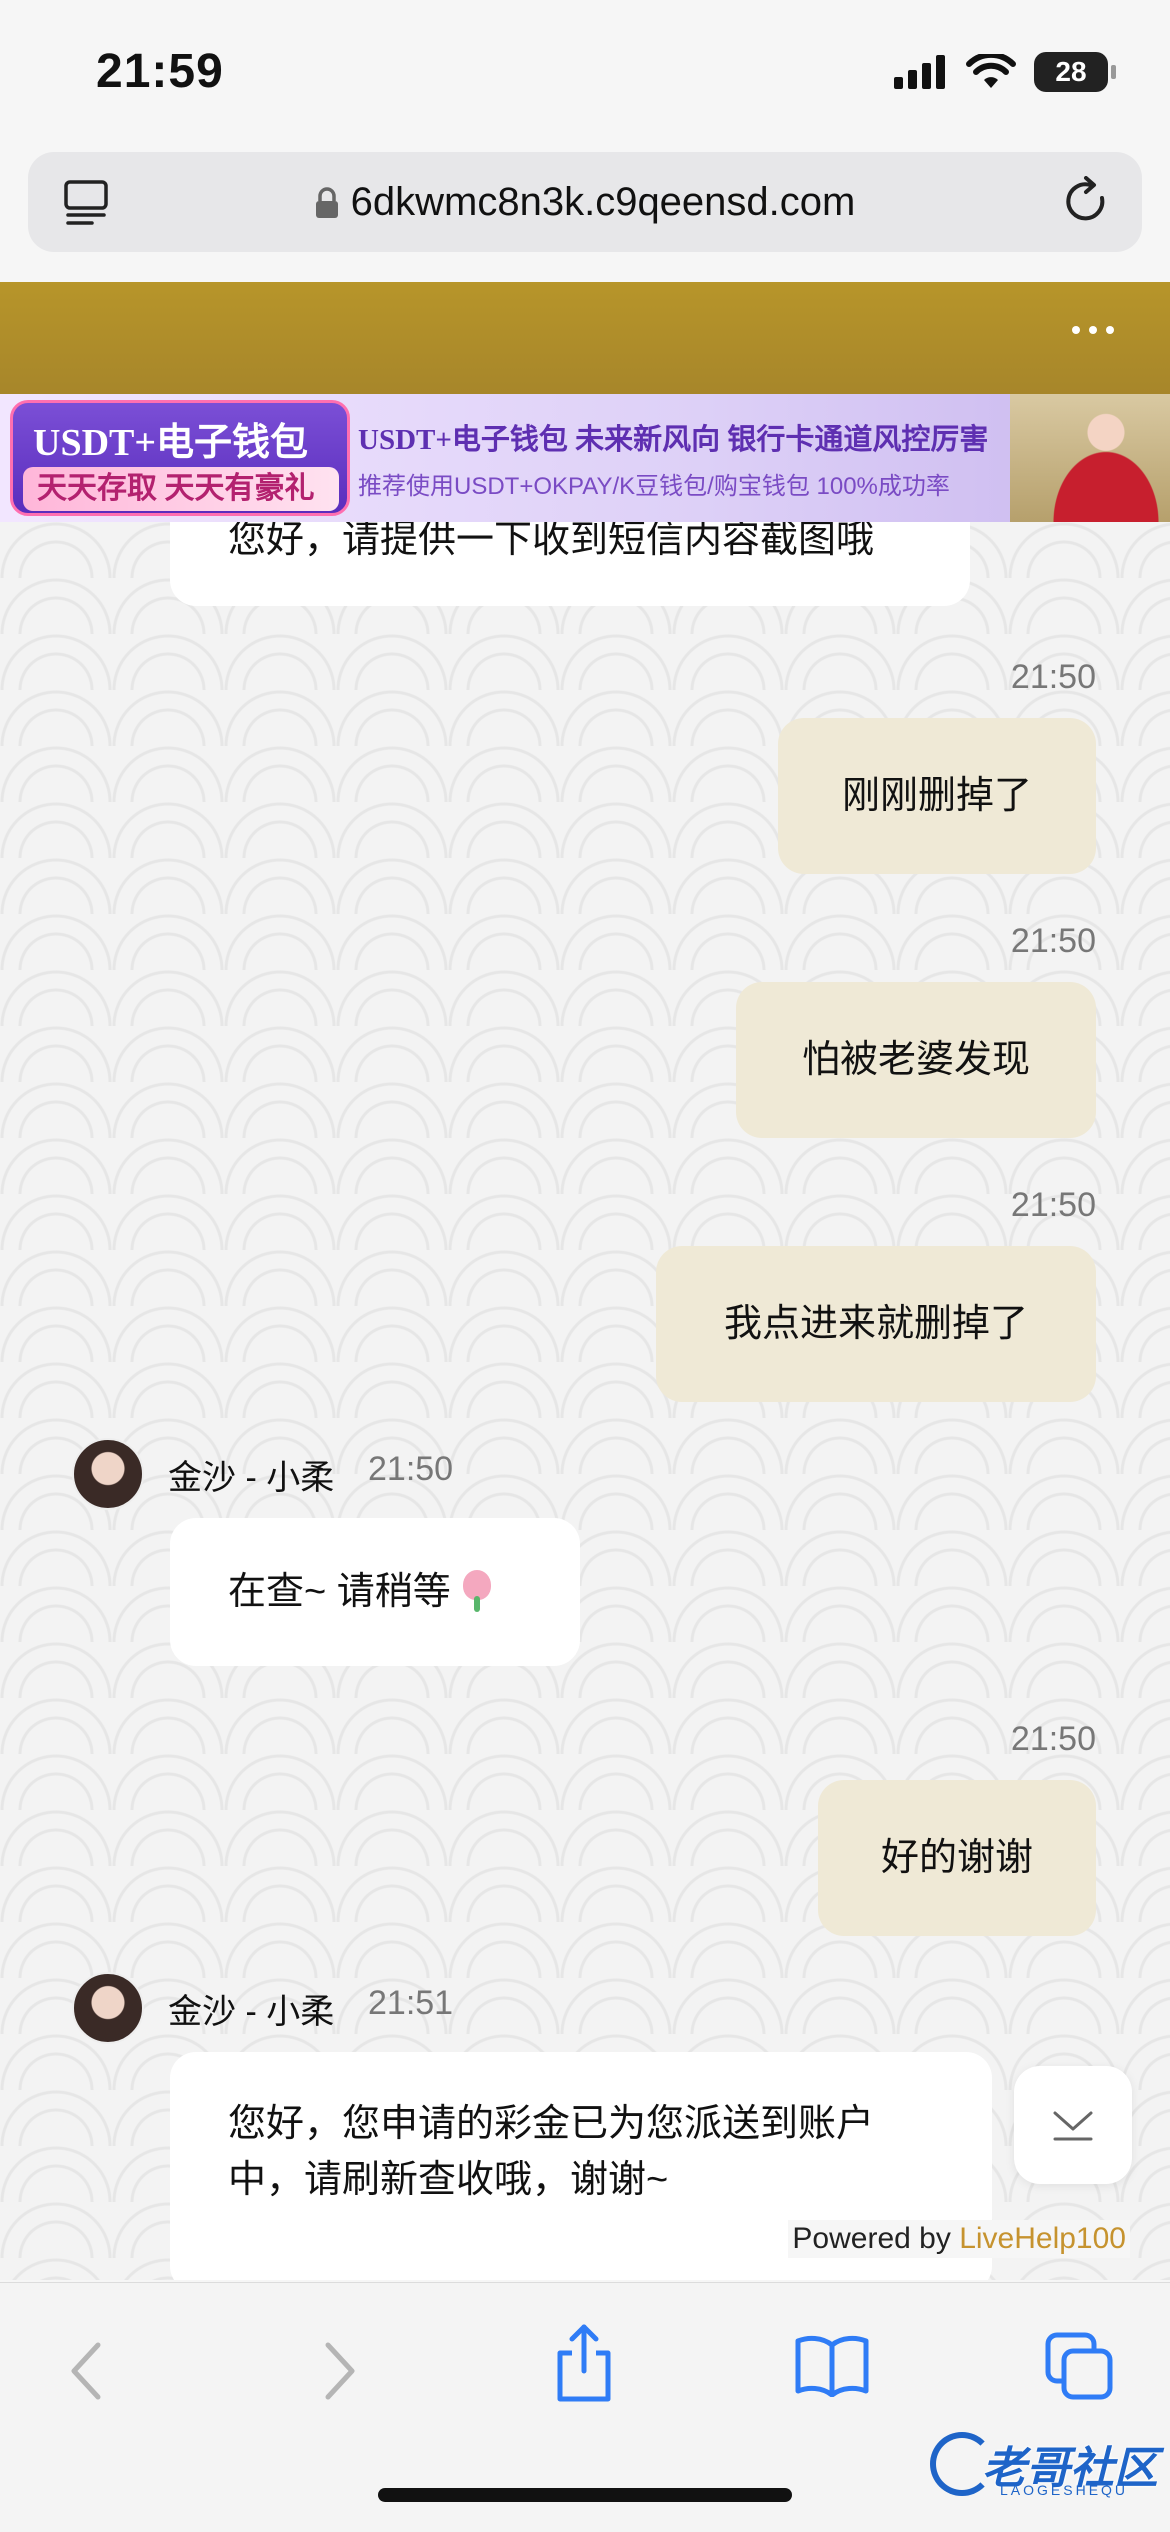  Describe the element at coordinates (181, 489) in the screenshot. I see `banner-badge-subtitle: 天天存取 天天有豪礼` at that location.